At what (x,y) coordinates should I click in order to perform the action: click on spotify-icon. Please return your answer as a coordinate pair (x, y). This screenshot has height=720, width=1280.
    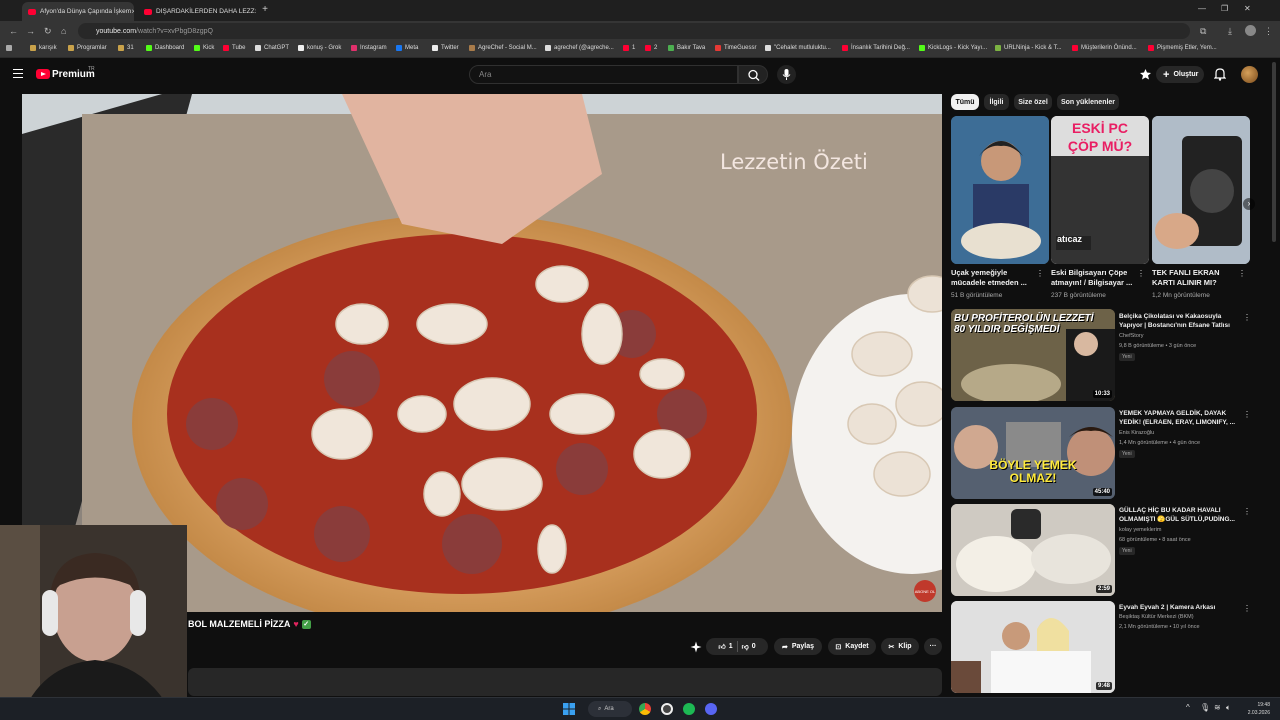
    Looking at the image, I should click on (689, 709).